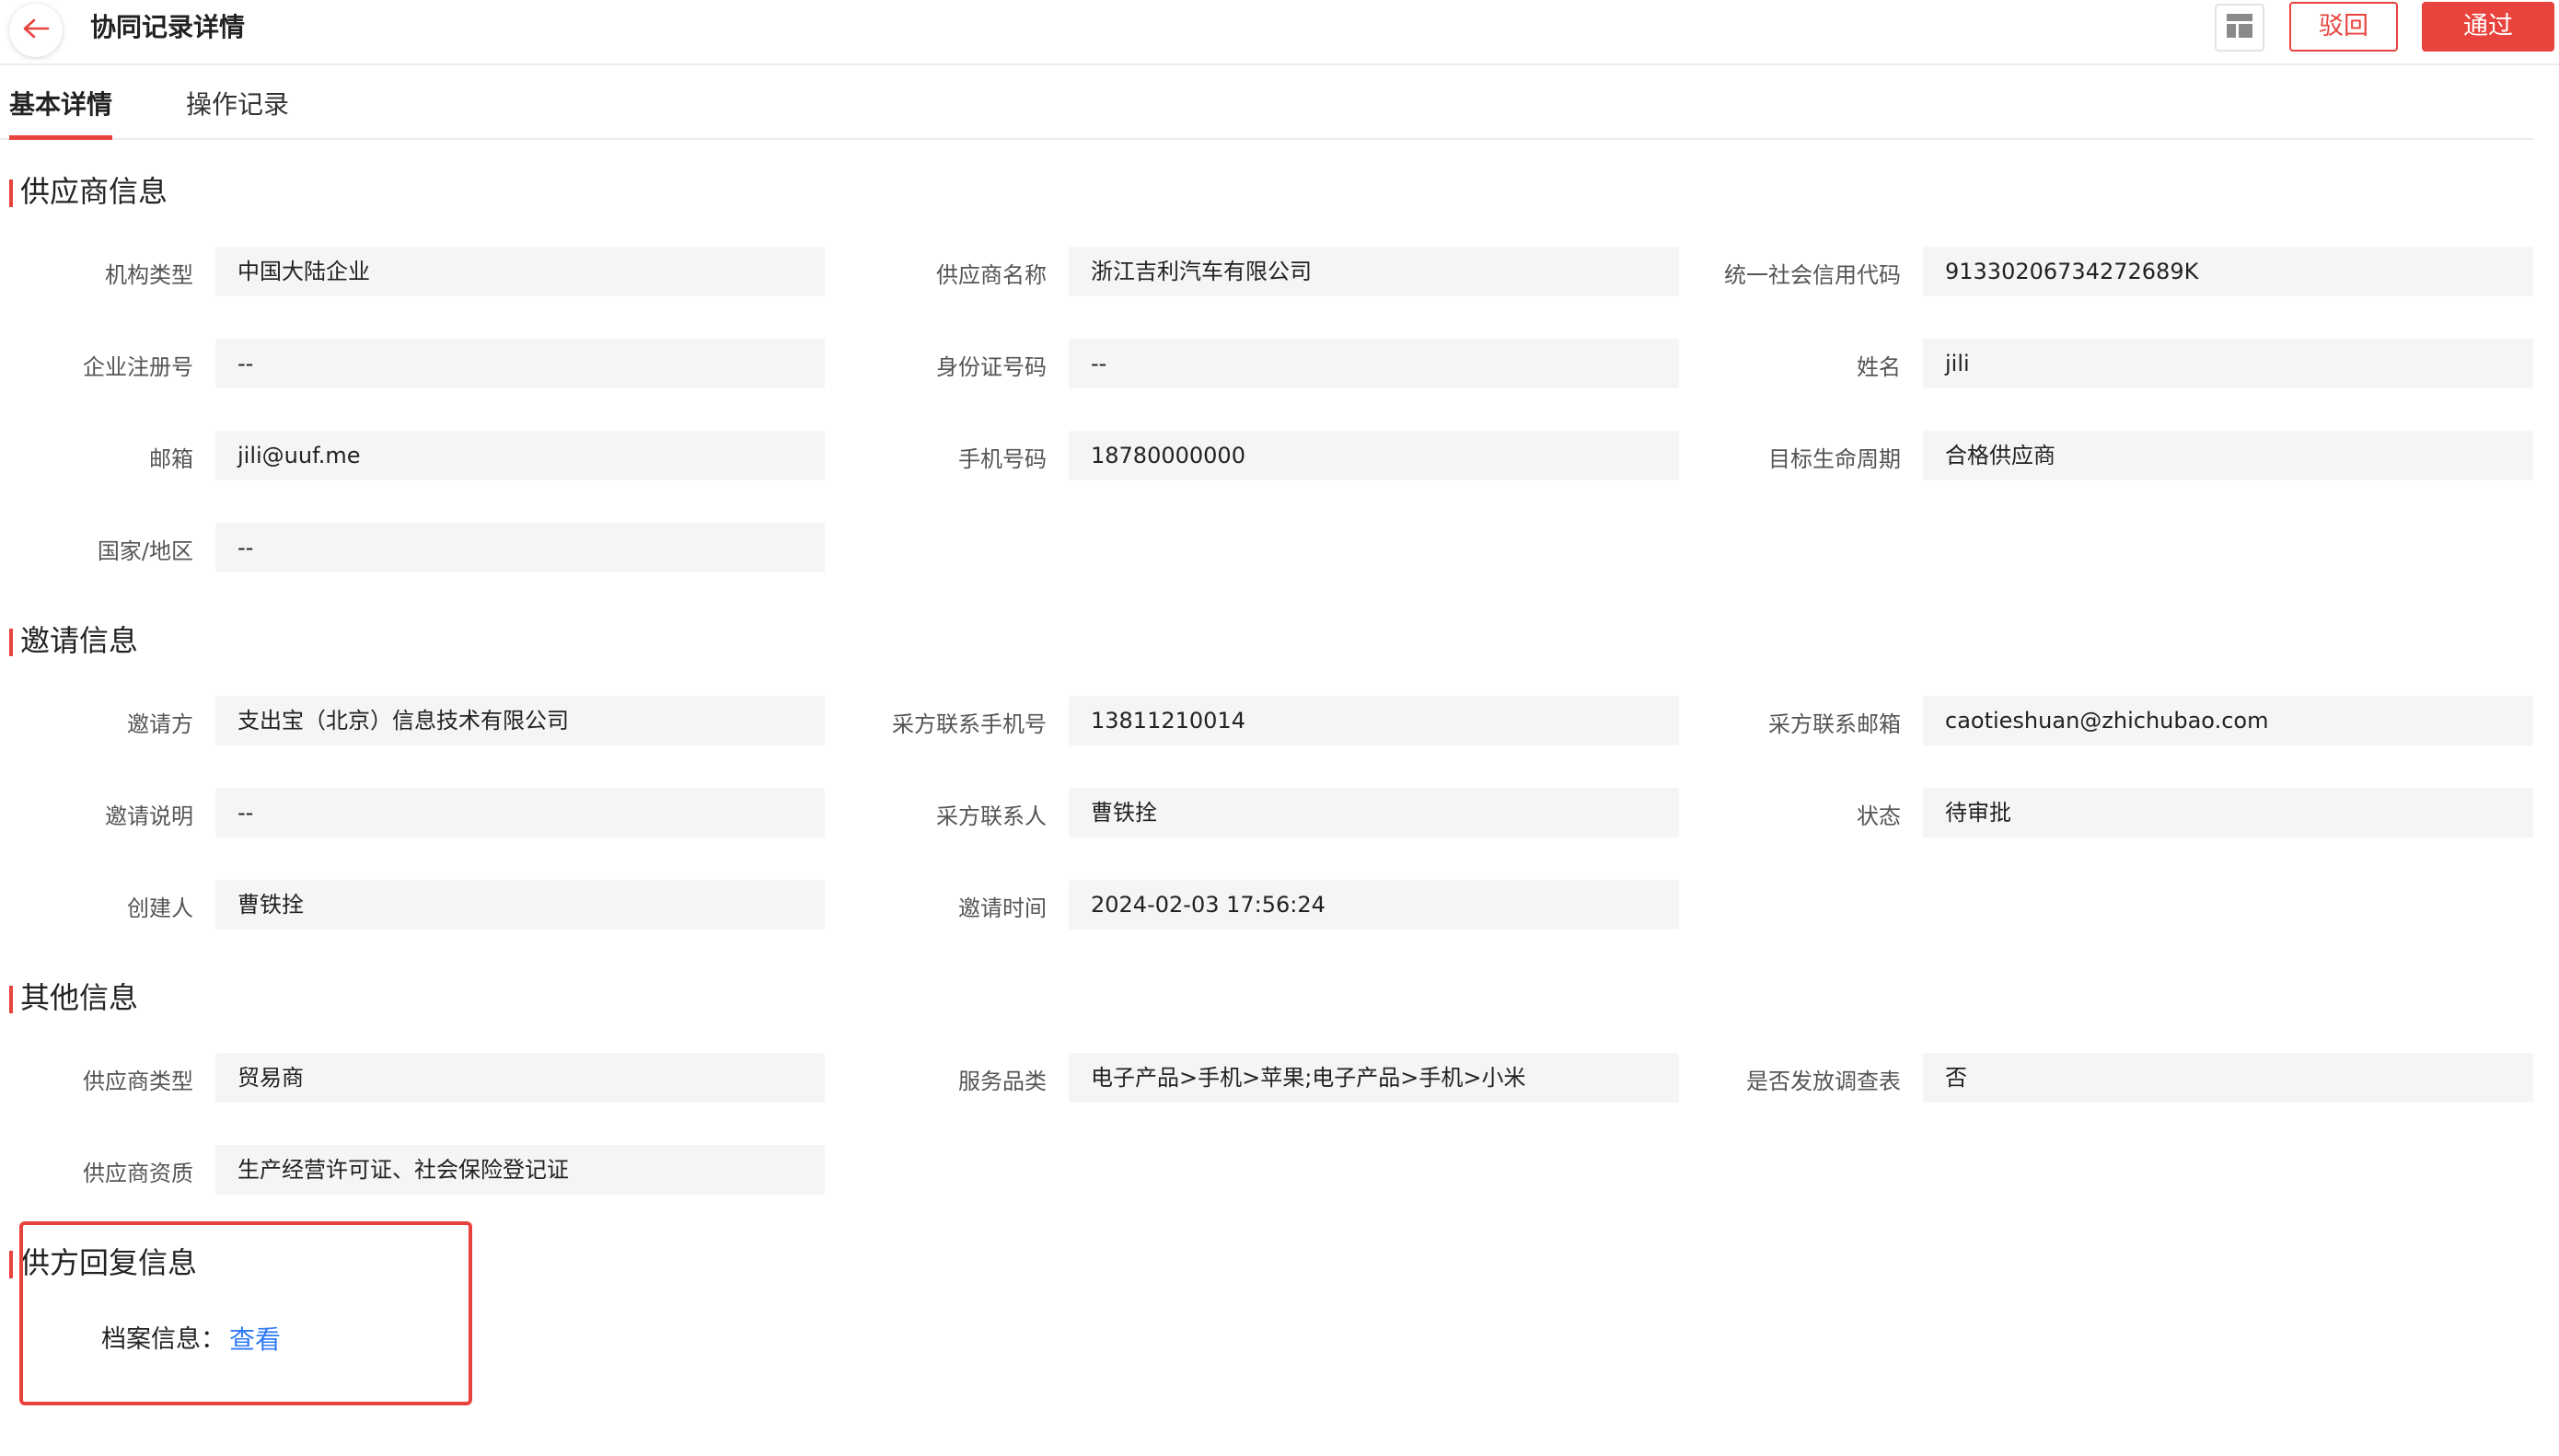  I want to click on field-label-mobile: 手机号码, so click(1002, 459).